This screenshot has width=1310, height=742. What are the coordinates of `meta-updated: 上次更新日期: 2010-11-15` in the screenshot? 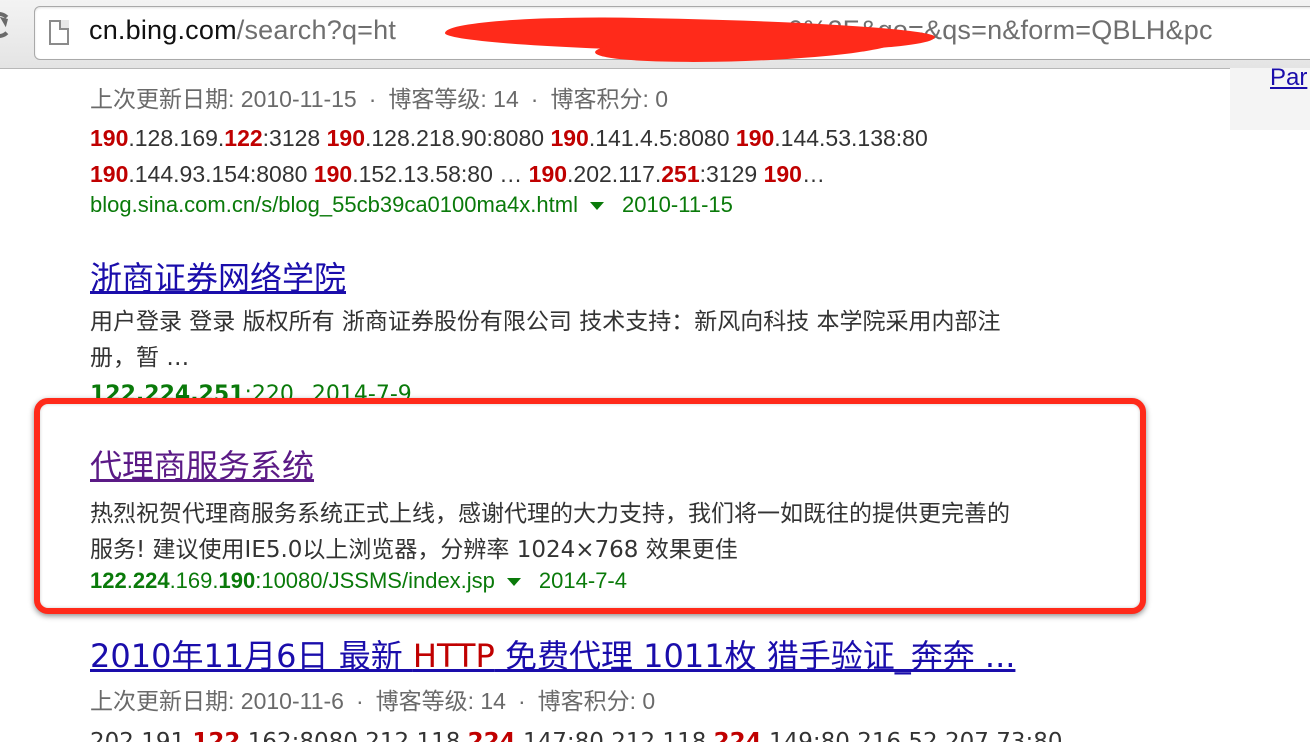 It's located at (223, 99).